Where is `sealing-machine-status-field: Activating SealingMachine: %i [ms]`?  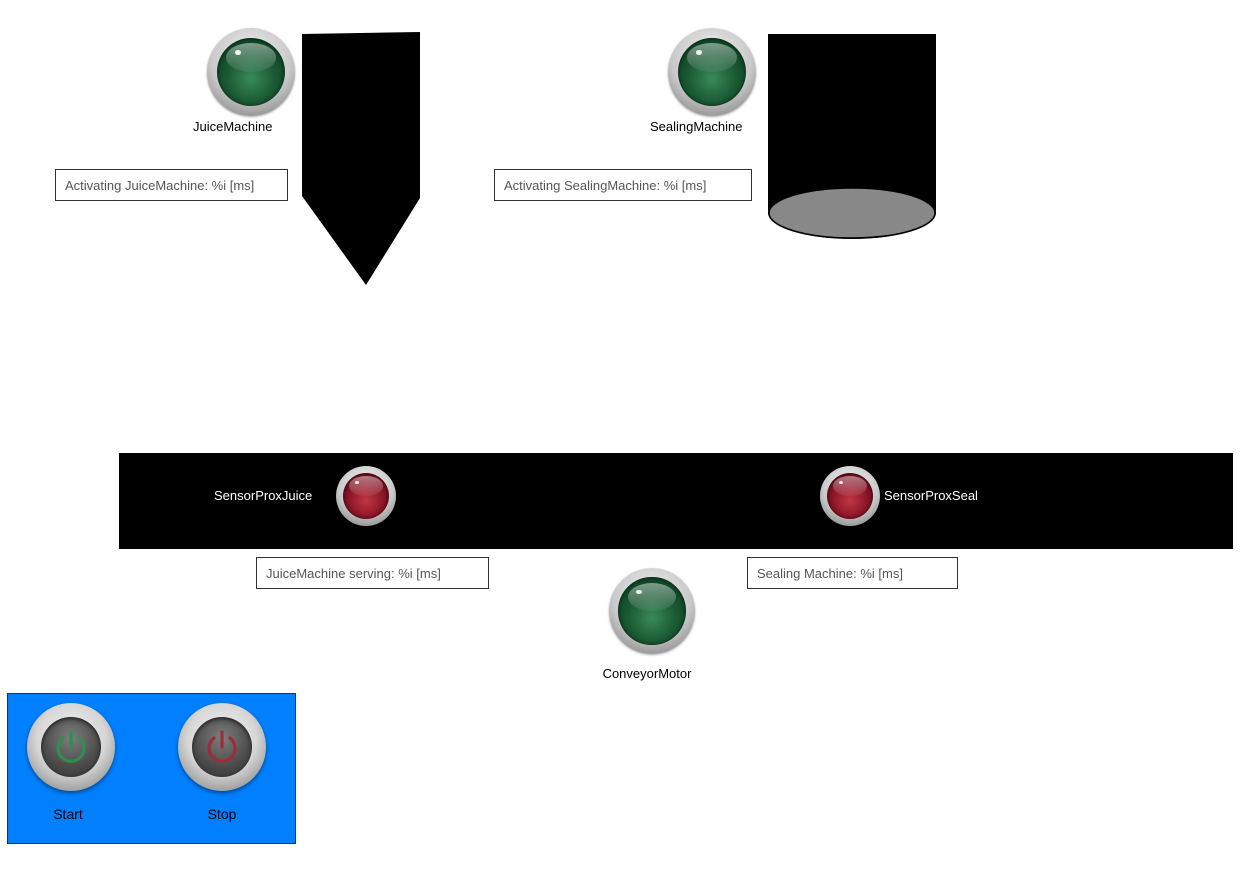
sealing-machine-status-field: Activating SealingMachine: %i [ms] is located at coordinates (623, 185).